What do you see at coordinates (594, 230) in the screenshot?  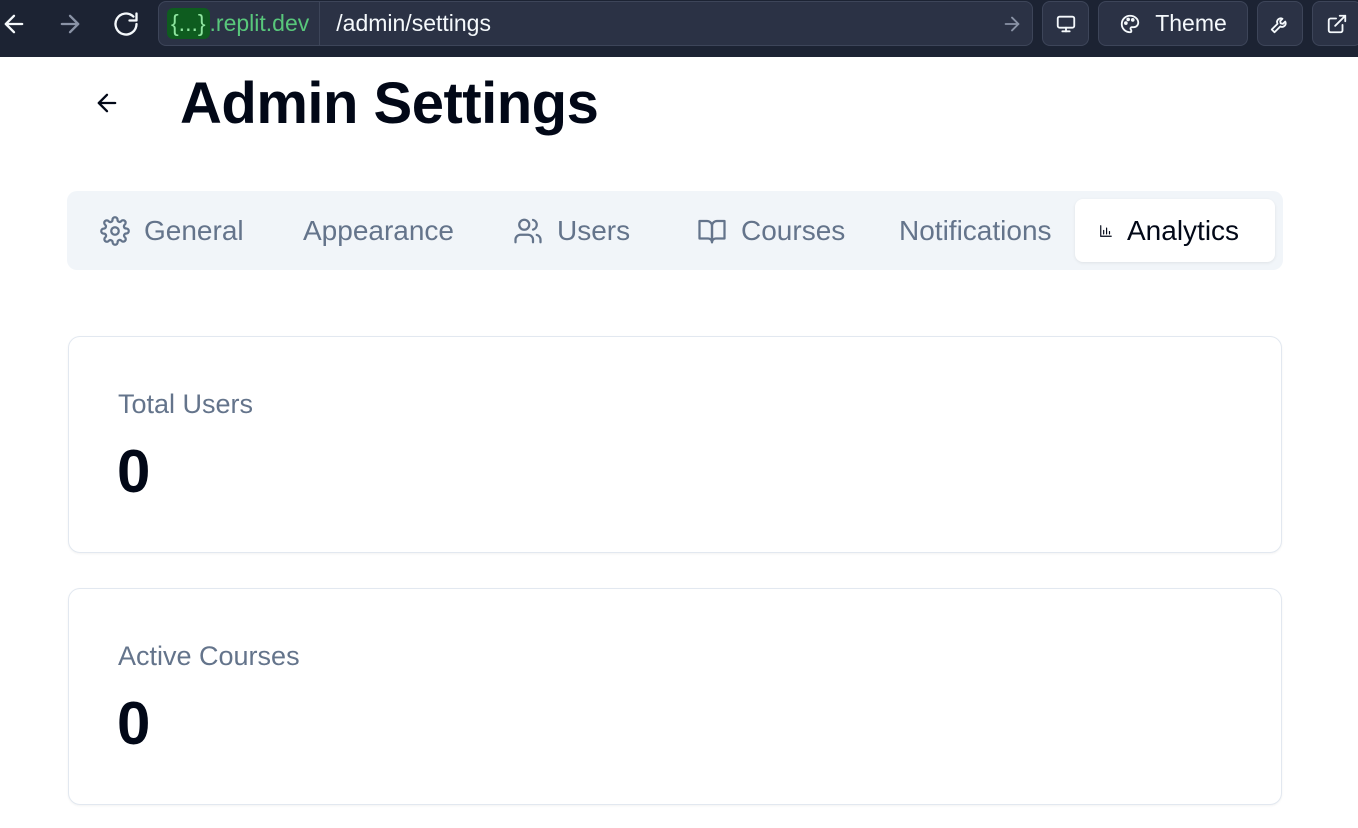 I see `tab-label: Users` at bounding box center [594, 230].